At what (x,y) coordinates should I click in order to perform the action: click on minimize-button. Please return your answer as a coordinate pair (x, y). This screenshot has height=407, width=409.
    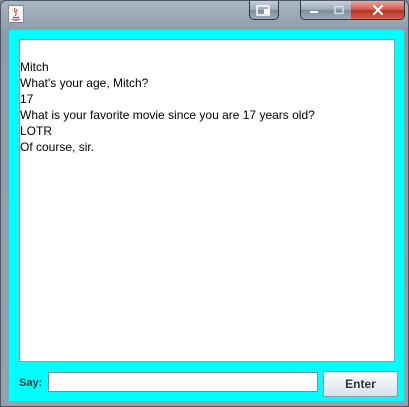
    Looking at the image, I should click on (313, 10).